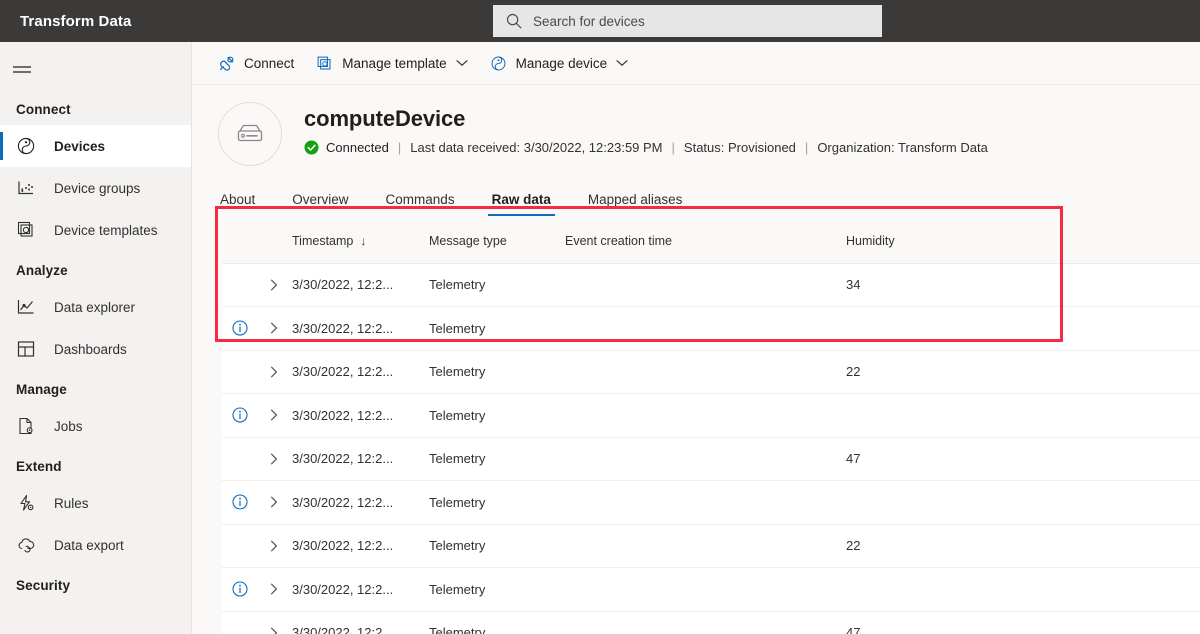 The width and height of the screenshot is (1200, 634). Describe the element at coordinates (902, 147) in the screenshot. I see `device-organization-text: Organization: Transform Data` at that location.